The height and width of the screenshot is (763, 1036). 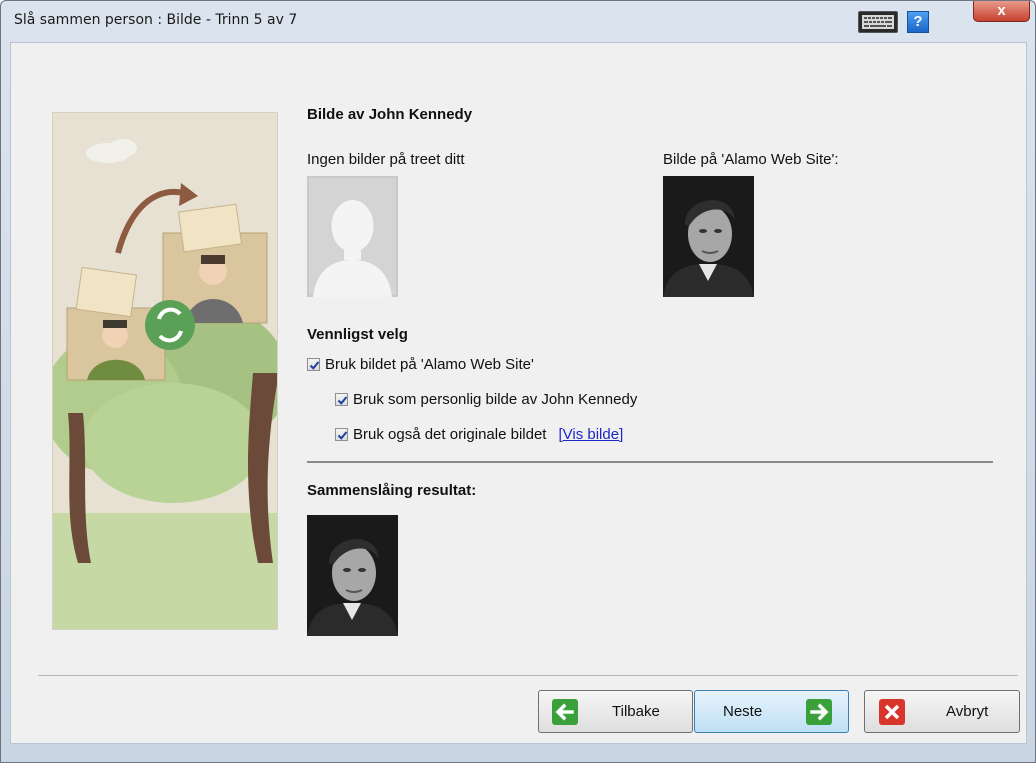 What do you see at coordinates (352, 575) in the screenshot?
I see `result-photo` at bounding box center [352, 575].